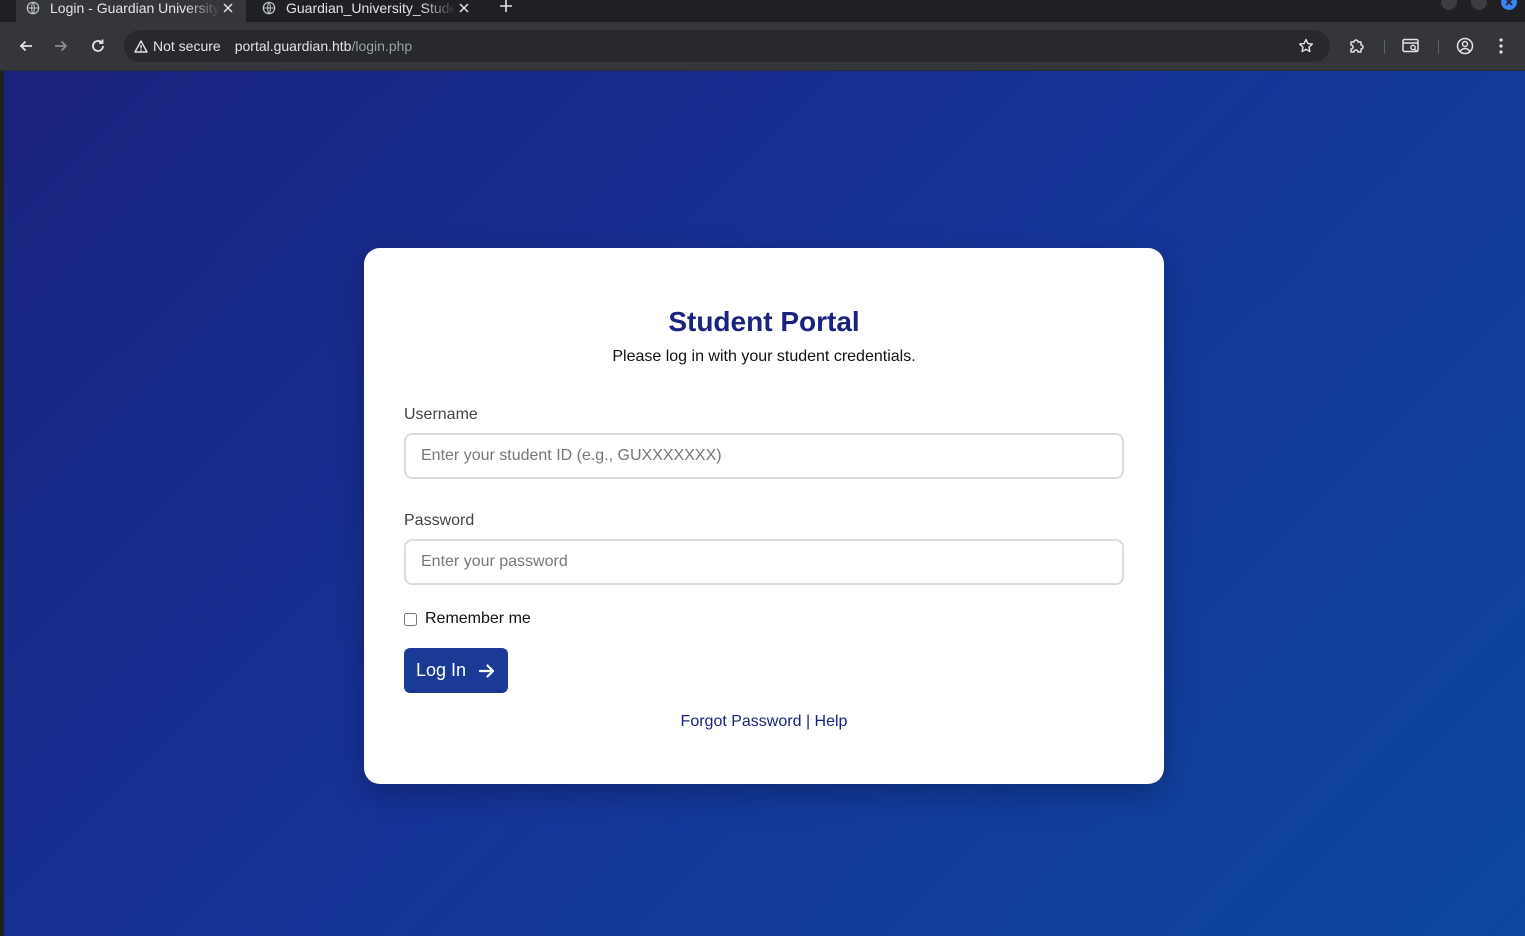 The width and height of the screenshot is (1525, 936). I want to click on forward-button, so click(61, 46).